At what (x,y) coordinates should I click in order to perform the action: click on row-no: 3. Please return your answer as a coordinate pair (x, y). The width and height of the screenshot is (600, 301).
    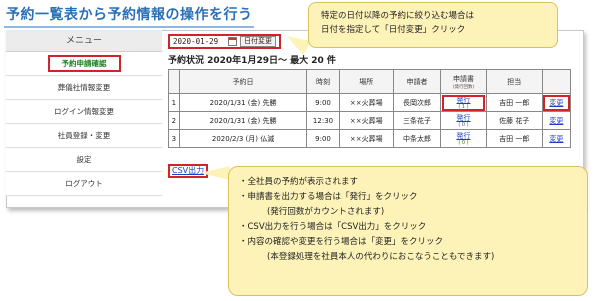
    Looking at the image, I should click on (174, 138).